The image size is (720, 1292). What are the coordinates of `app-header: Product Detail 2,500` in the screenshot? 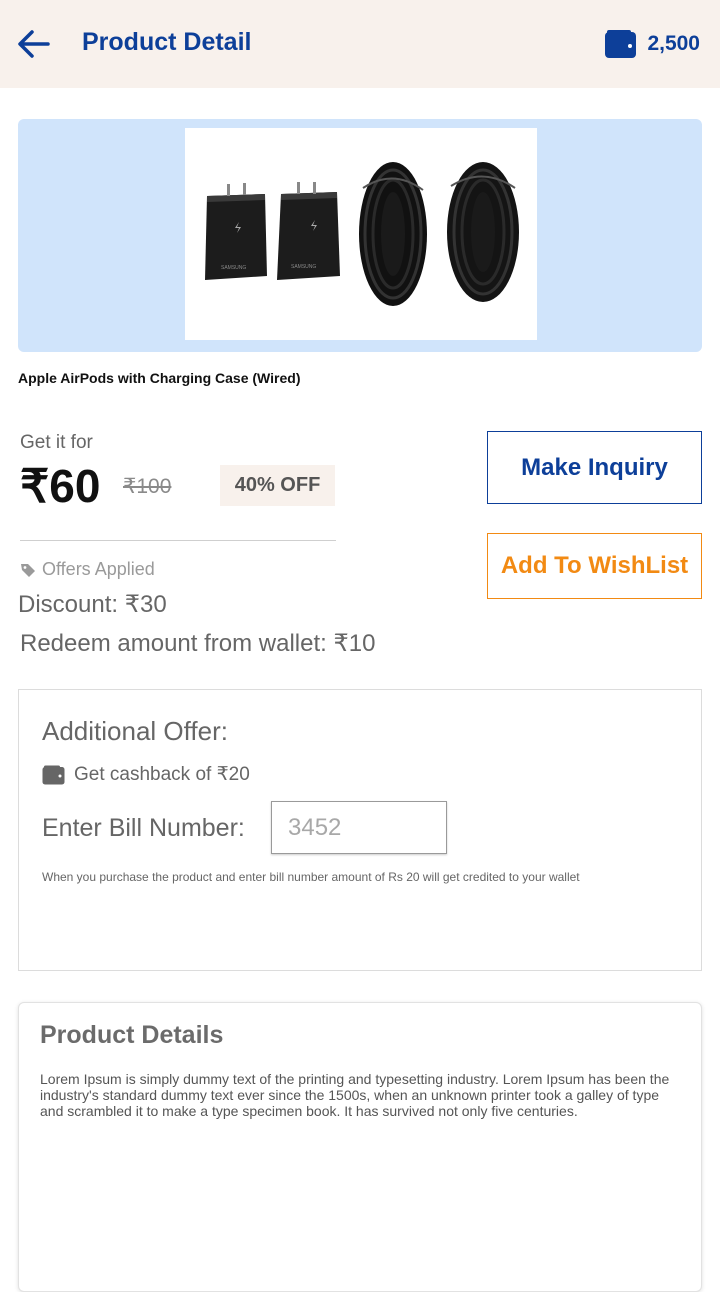 It's located at (360, 44).